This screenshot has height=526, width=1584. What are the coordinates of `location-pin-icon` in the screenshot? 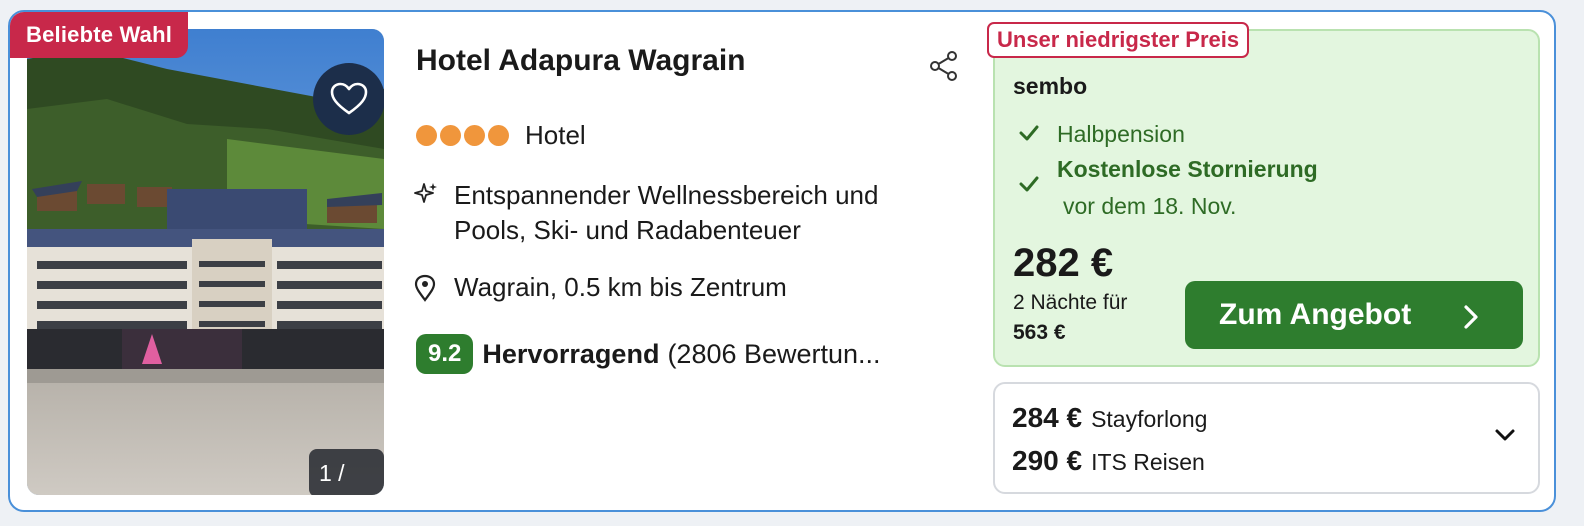 It's located at (427, 288).